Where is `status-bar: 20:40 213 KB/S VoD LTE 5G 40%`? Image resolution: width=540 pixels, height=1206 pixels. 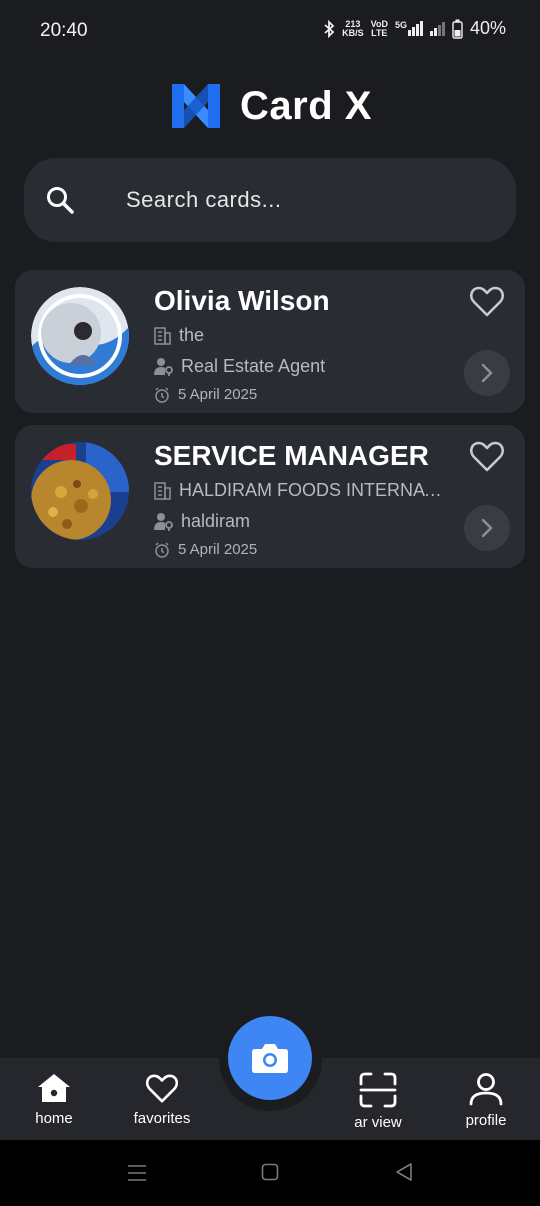 status-bar: 20:40 213 KB/S VoD LTE 5G 40% is located at coordinates (270, 31).